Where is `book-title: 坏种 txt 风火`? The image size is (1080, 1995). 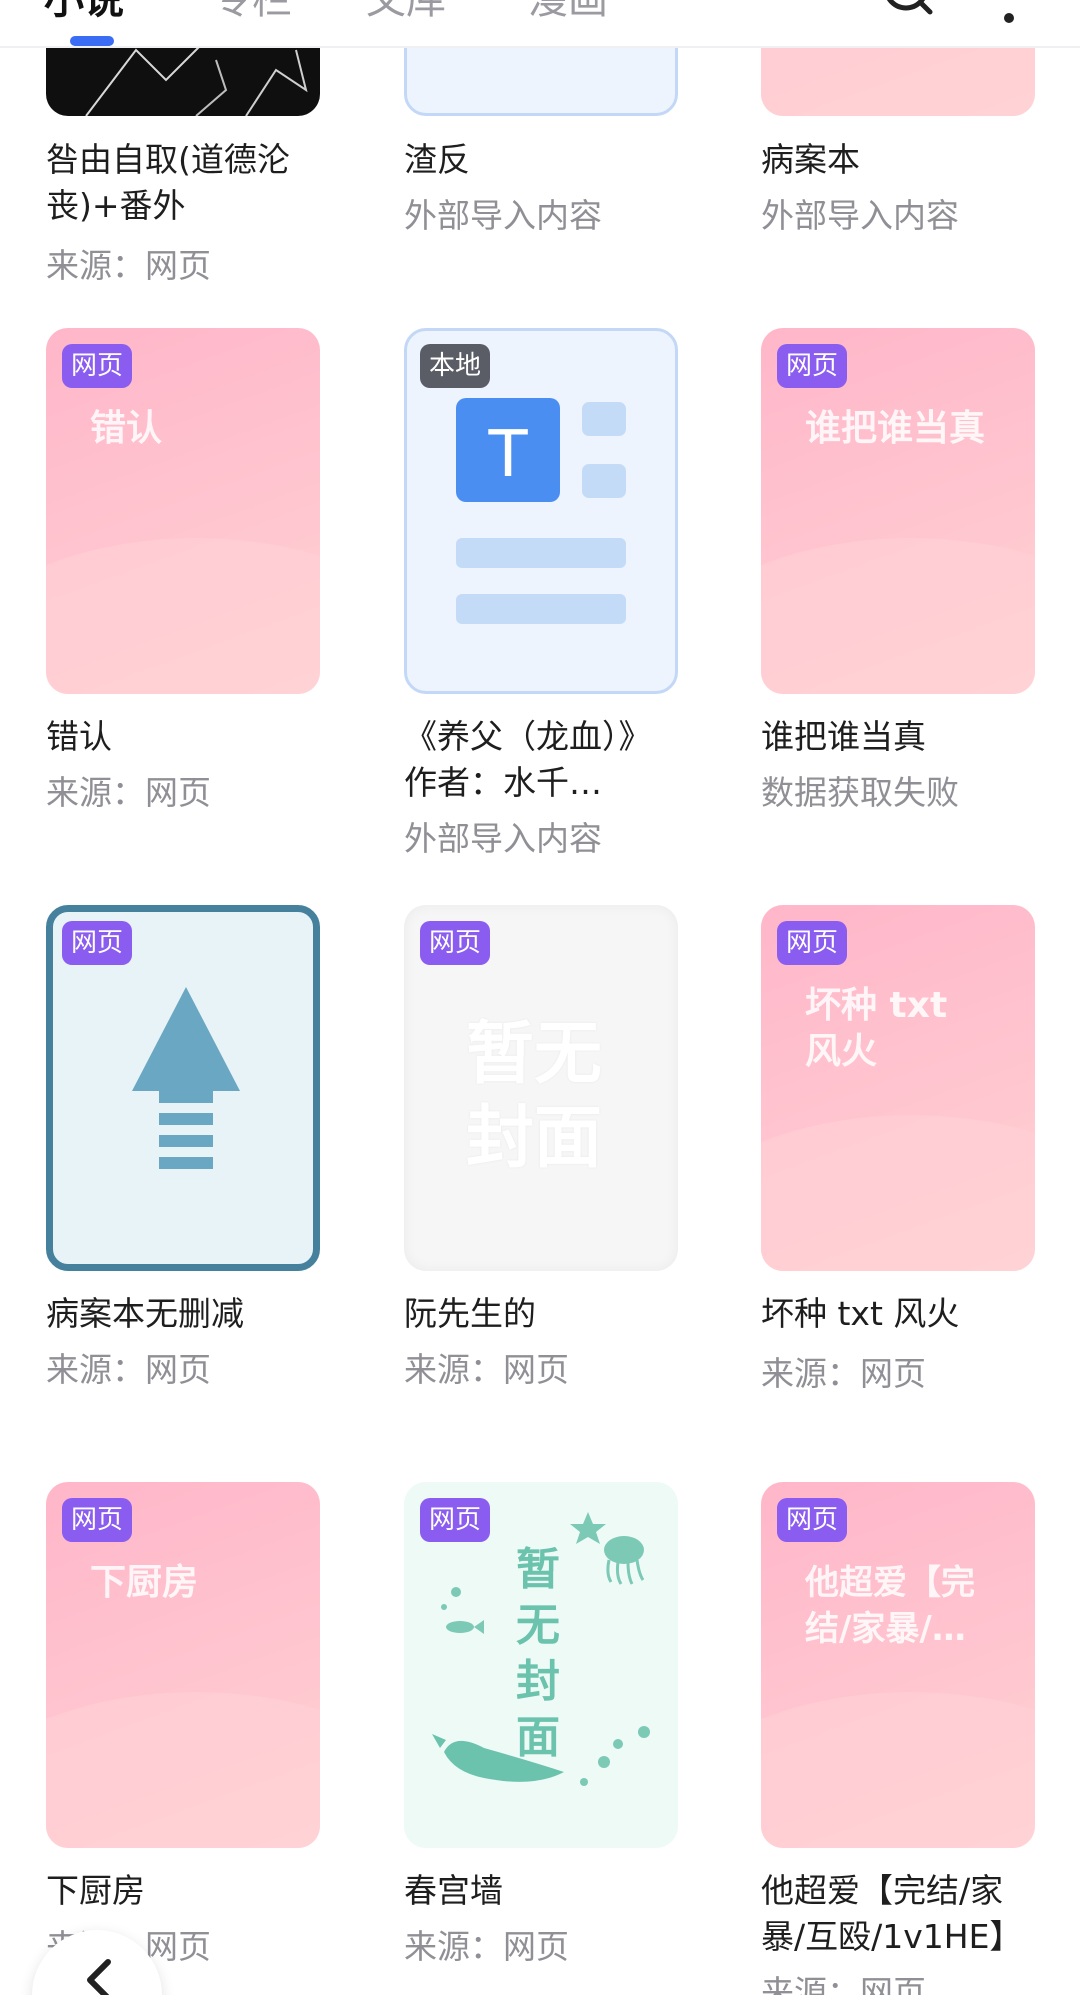 book-title: 坏种 txt 风火 is located at coordinates (860, 1313).